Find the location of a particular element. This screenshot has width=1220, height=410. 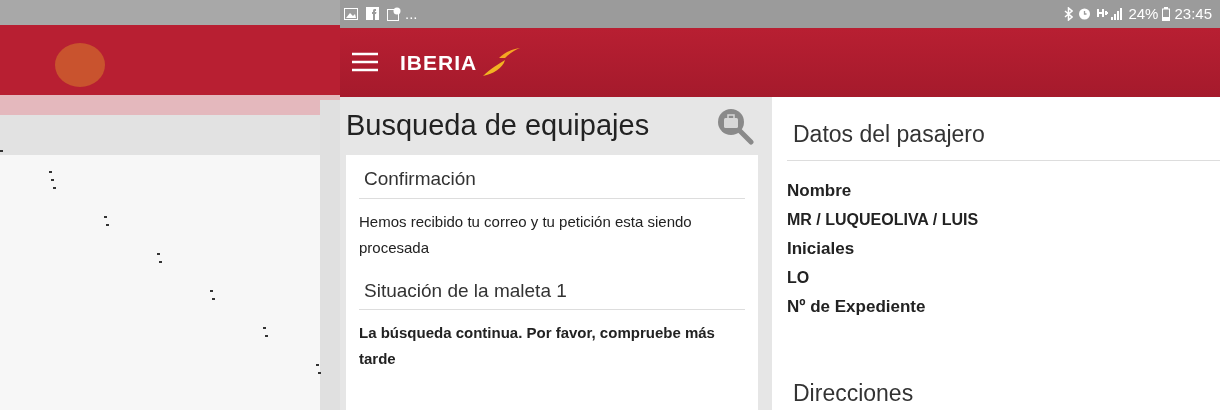

field-value: LO is located at coordinates (799, 277).